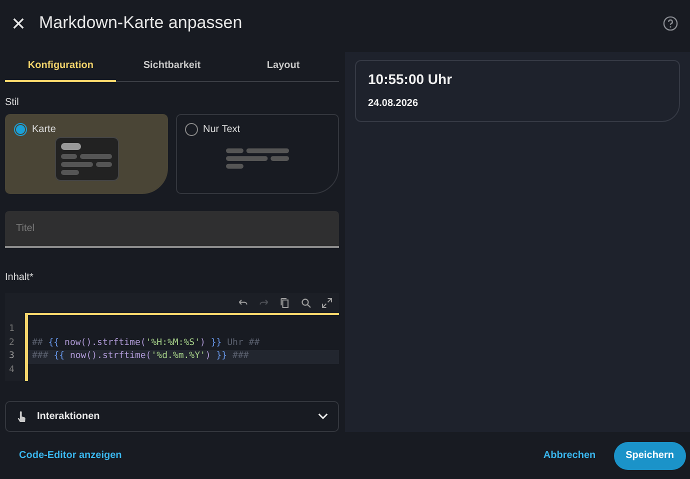 This screenshot has width=690, height=479. Describe the element at coordinates (19, 278) in the screenshot. I see `section-label: Inhalt*` at that location.